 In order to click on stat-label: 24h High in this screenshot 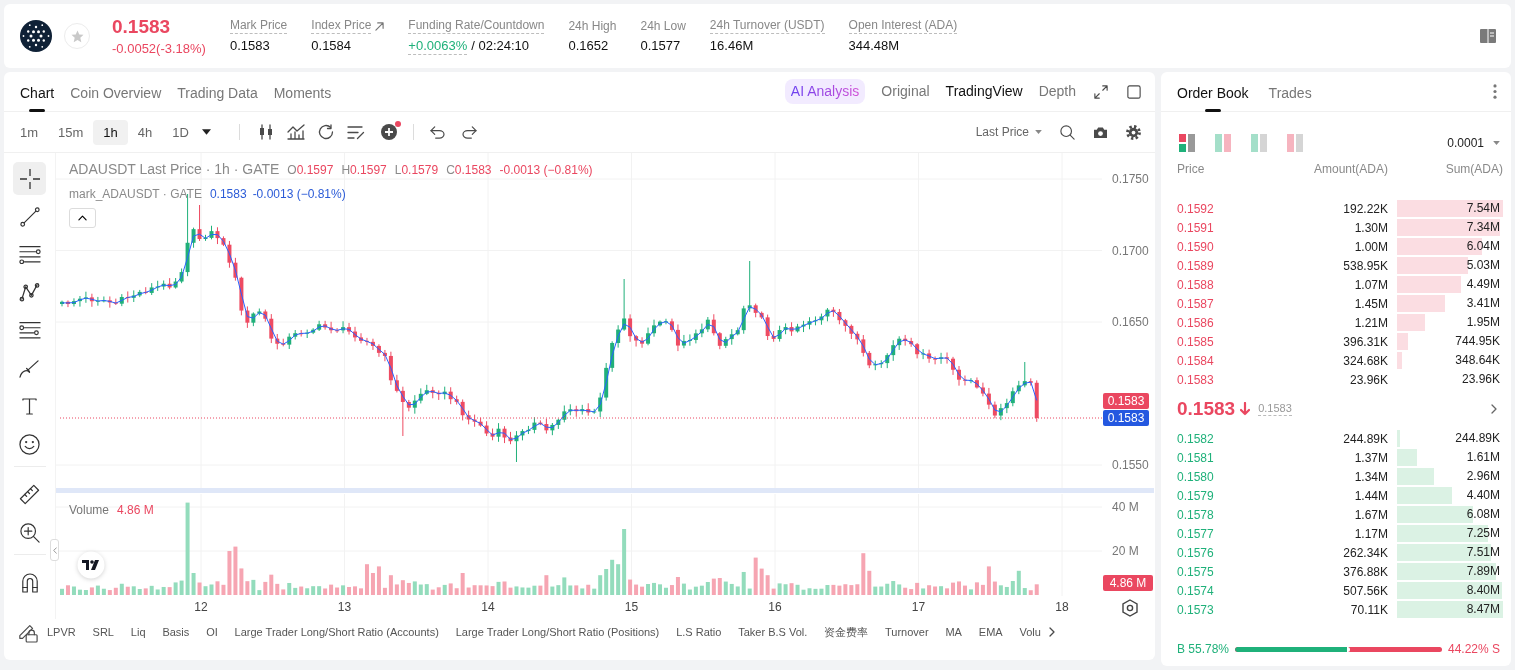, I will do `click(592, 26)`.